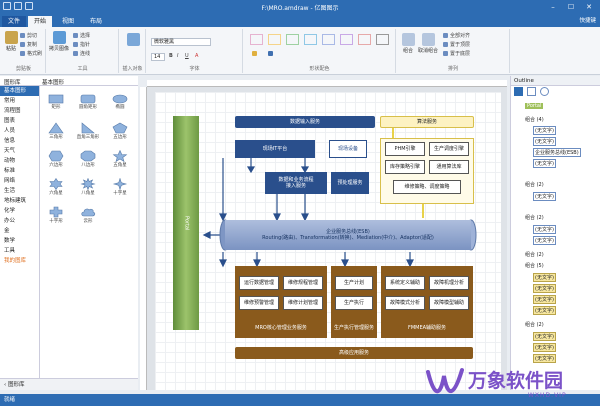 The width and height of the screenshot is (600, 406). Describe the element at coordinates (19, 211) in the screenshot. I see `library-category: 化学` at that location.